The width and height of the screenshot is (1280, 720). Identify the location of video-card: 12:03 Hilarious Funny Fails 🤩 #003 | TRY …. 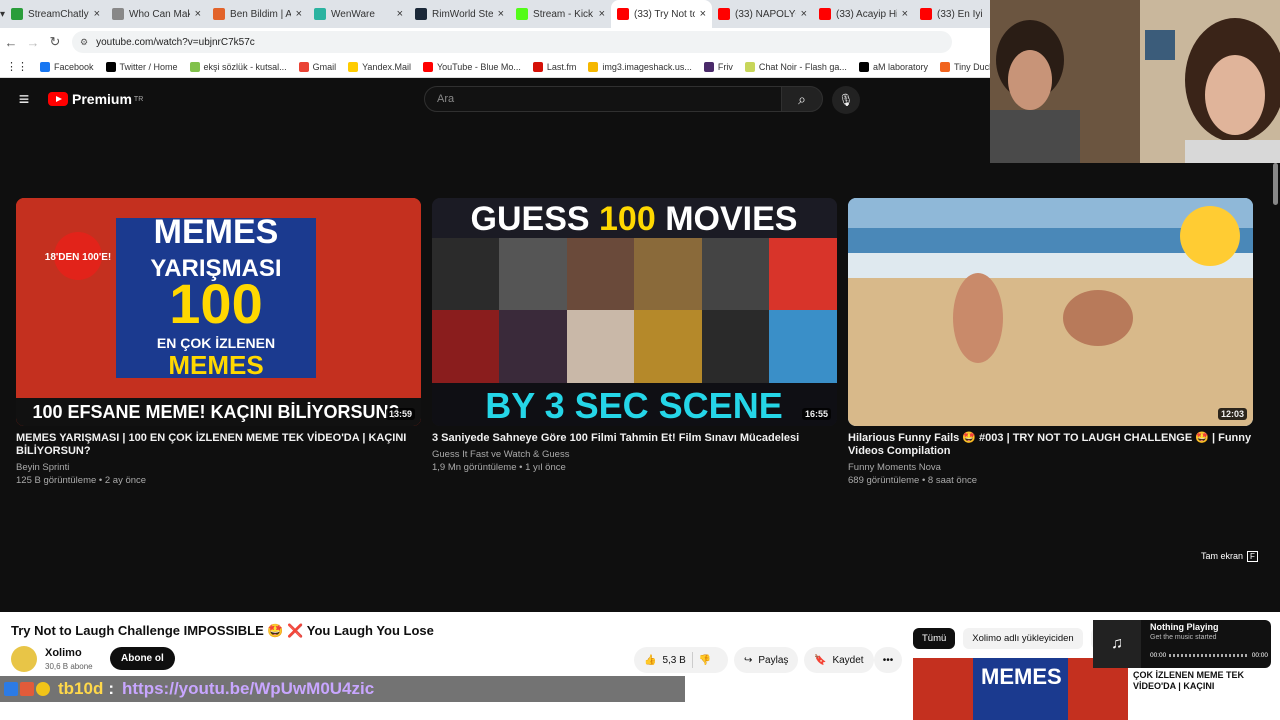
(1050, 342).